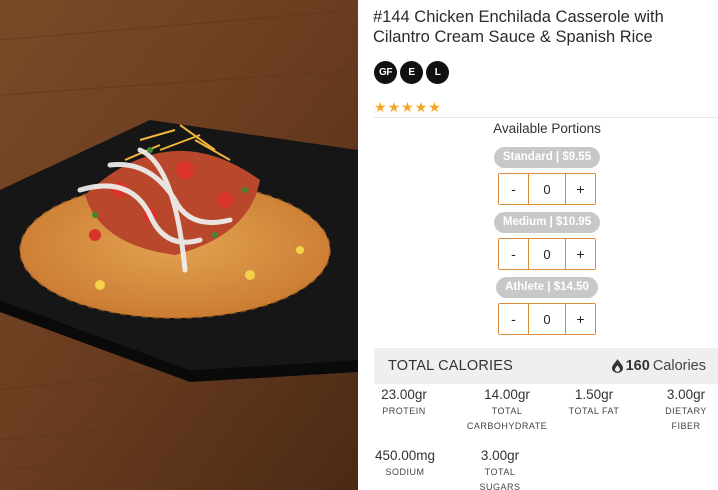 This screenshot has width=718, height=490. Describe the element at coordinates (547, 157) in the screenshot. I see `portion-label: Standard | $9.55` at that location.